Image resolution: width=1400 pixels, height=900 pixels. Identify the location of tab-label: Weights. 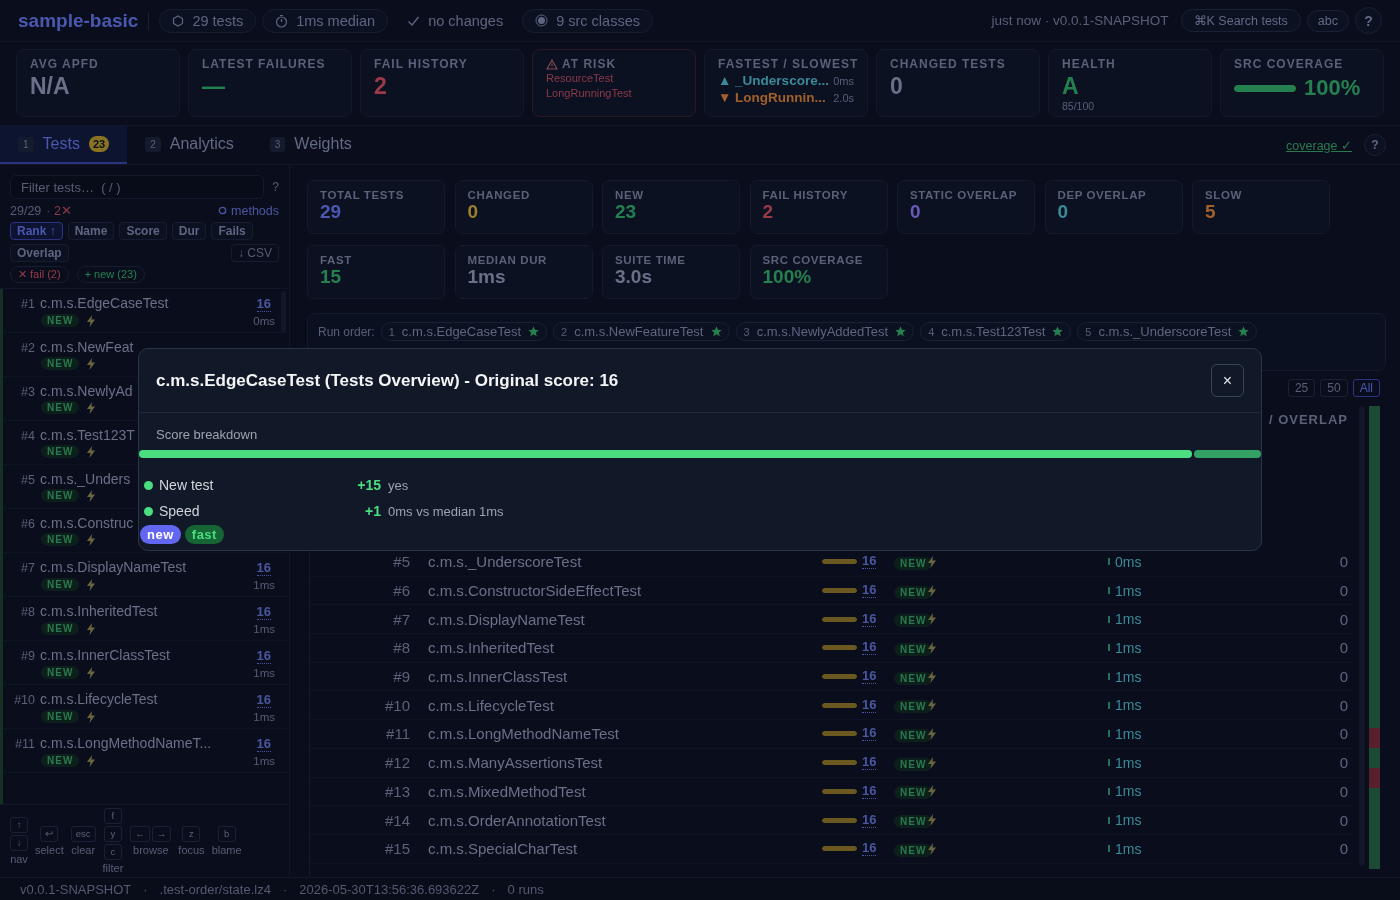
(323, 144).